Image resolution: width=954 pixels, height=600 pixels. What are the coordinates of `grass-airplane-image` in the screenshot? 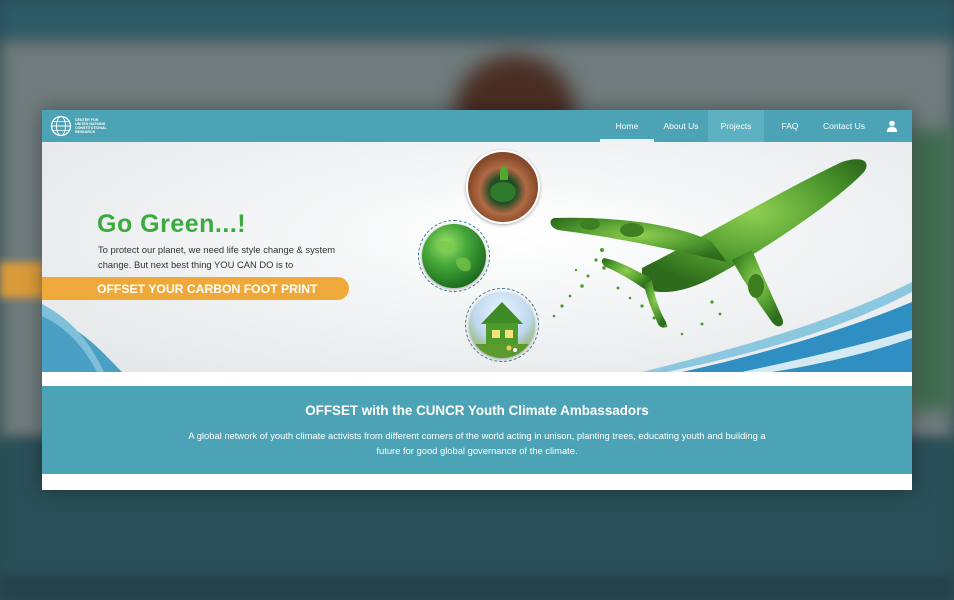 It's located at (708, 247).